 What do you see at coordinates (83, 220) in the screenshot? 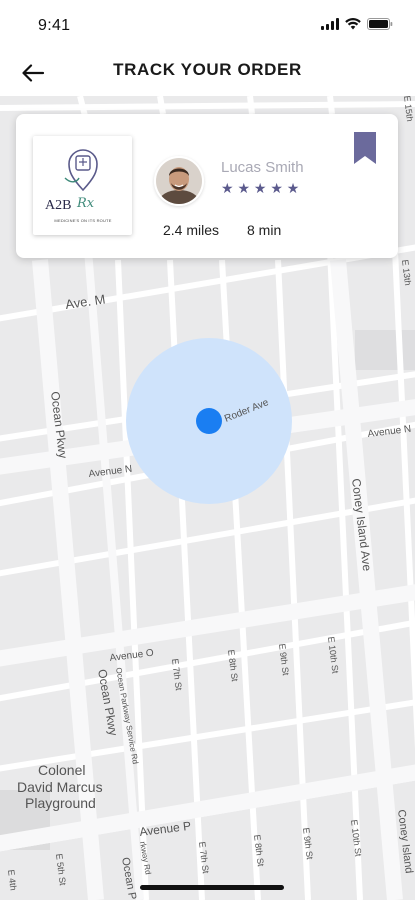
I see `logo-tagline: MEDICINE'S ON ITS ROUTE` at bounding box center [83, 220].